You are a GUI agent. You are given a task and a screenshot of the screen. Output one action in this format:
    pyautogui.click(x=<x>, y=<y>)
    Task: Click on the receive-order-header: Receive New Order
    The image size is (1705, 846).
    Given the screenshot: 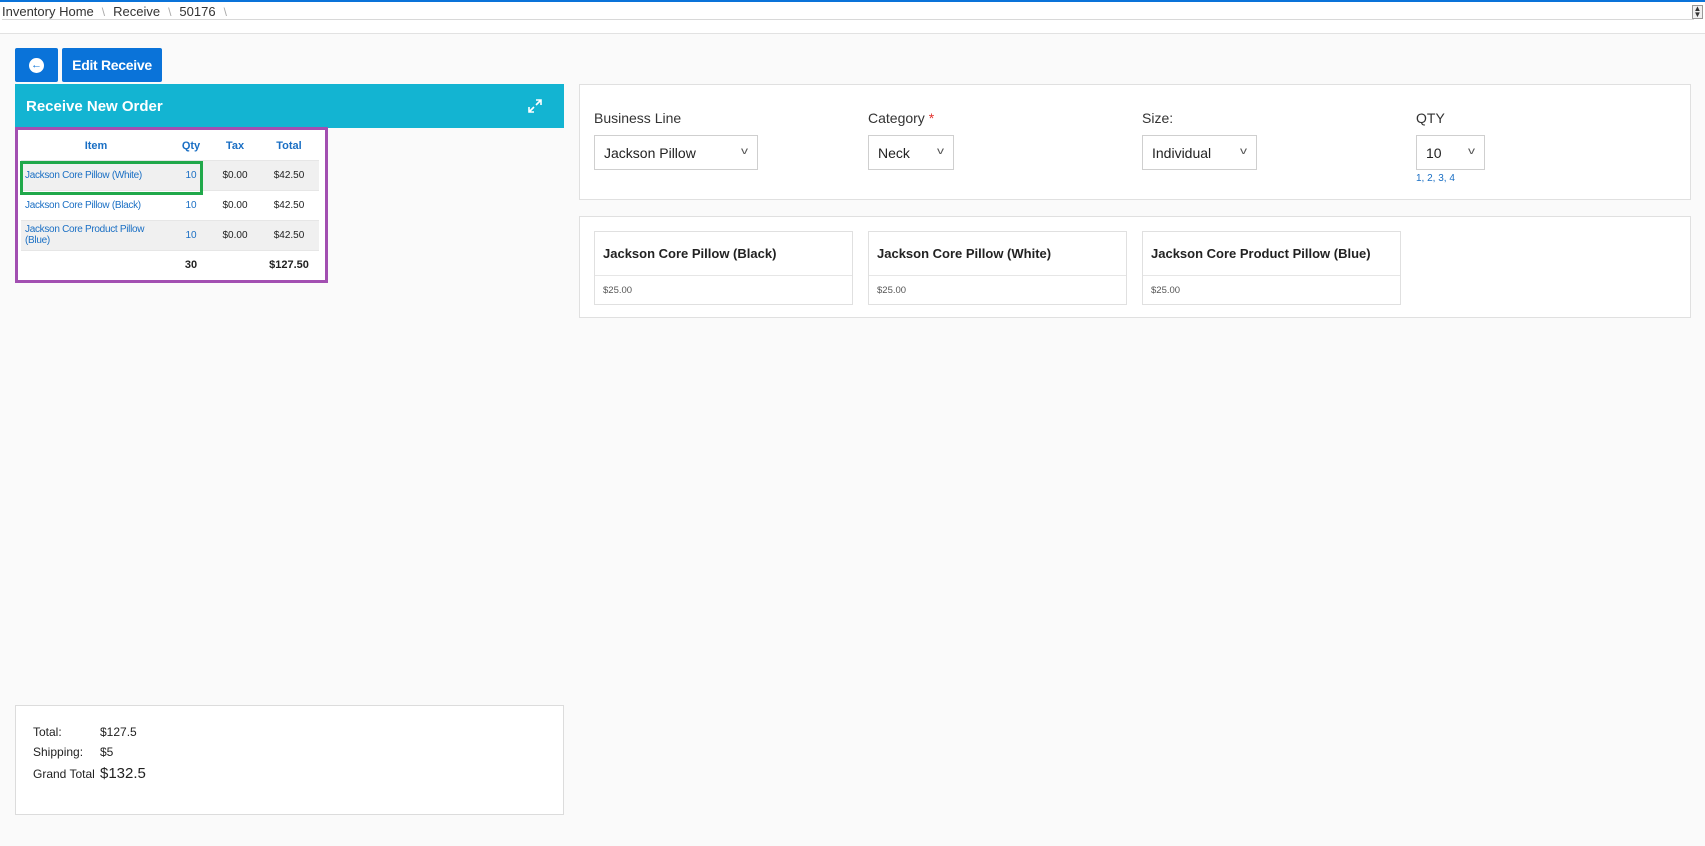 What is the action you would take?
    pyautogui.click(x=289, y=106)
    